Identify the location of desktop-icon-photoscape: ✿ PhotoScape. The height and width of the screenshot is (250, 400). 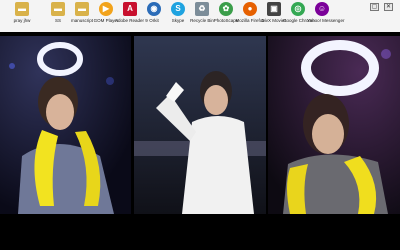
(226, 15).